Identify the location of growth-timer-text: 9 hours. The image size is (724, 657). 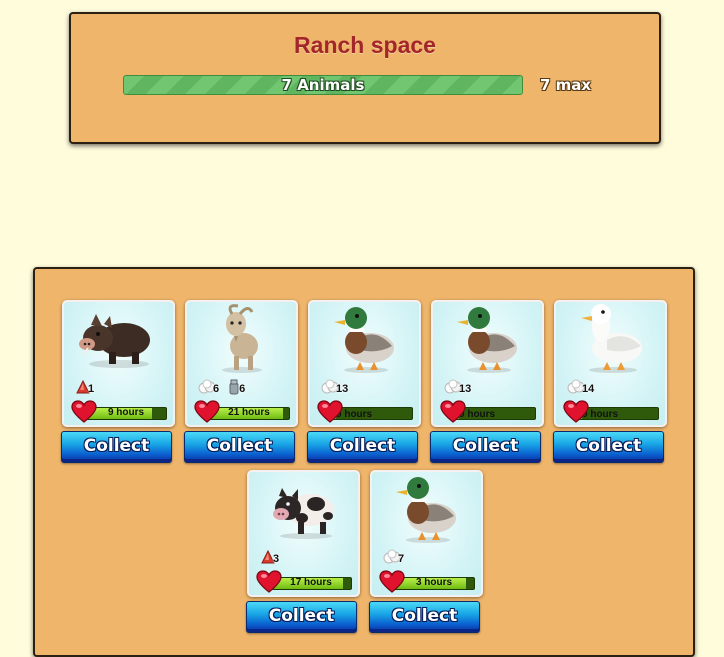
(126, 412).